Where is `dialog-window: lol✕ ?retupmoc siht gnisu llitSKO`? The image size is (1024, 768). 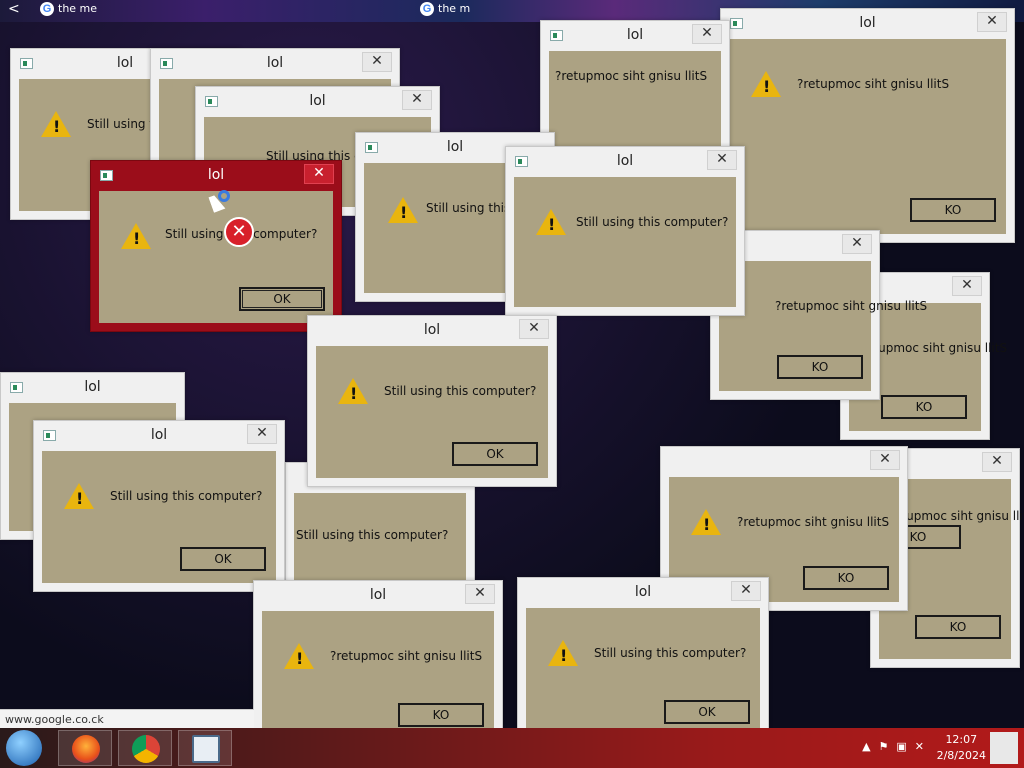
dialog-window: lol✕ ?retupmoc siht gnisu llitSKO is located at coordinates (378, 664).